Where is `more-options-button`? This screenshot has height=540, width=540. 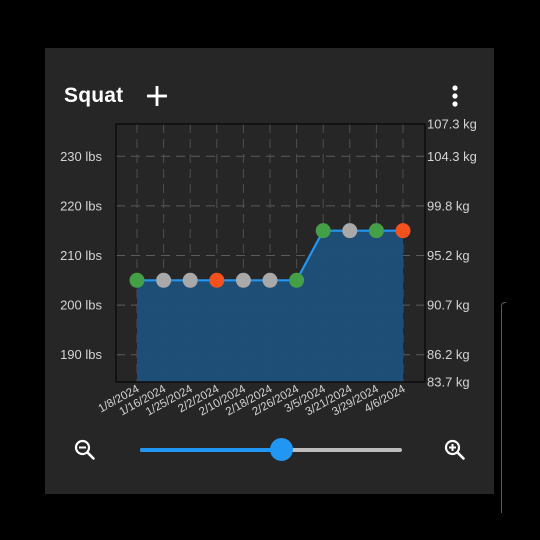 more-options-button is located at coordinates (455, 96).